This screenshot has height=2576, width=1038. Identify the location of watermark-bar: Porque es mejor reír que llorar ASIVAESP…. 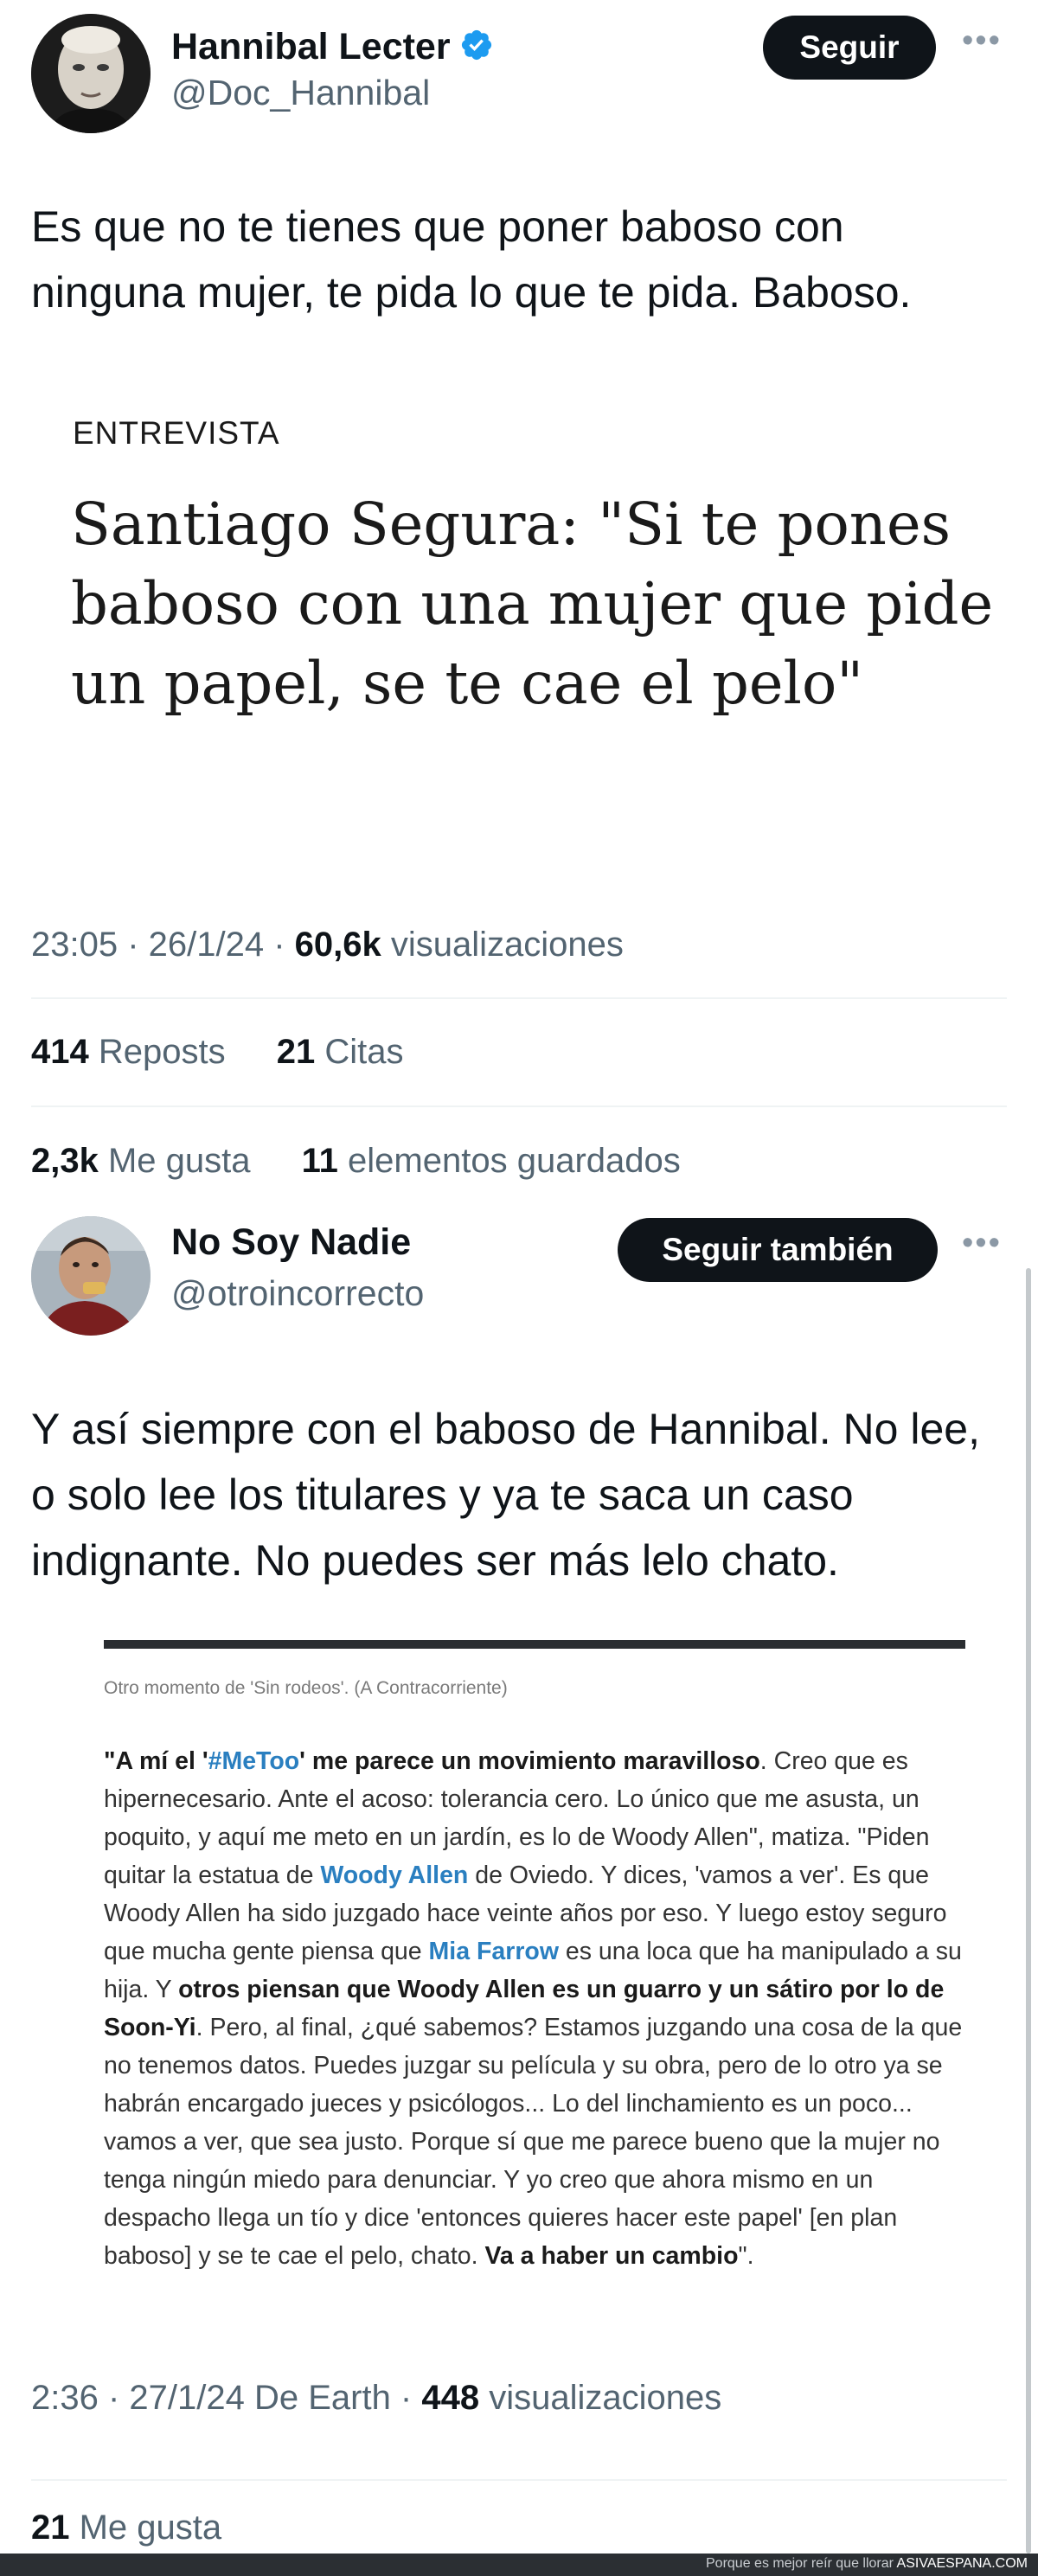
(519, 2565).